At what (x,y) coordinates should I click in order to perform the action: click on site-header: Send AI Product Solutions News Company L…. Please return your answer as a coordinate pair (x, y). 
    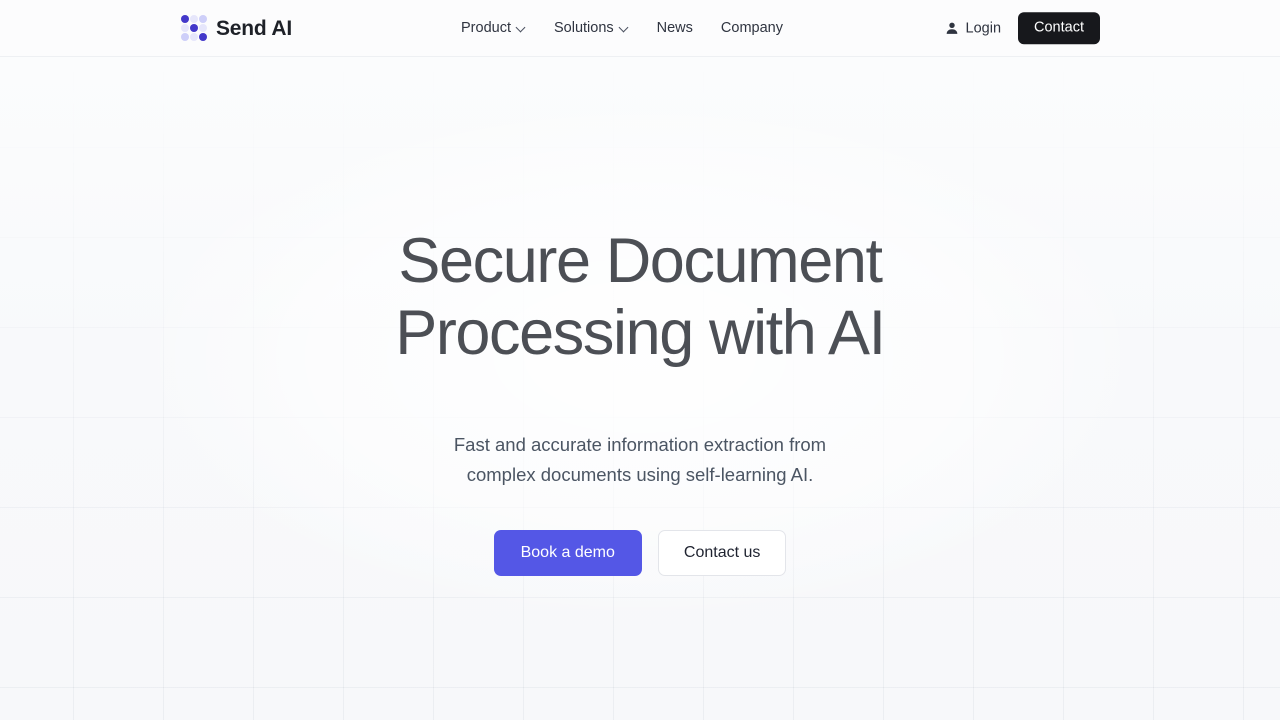
    Looking at the image, I should click on (640, 28).